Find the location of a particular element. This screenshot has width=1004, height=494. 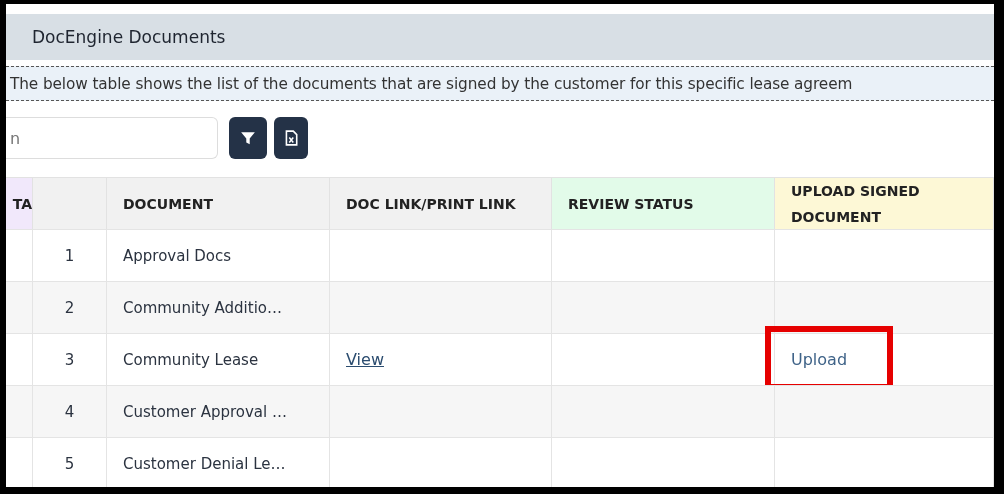

row-number: 2 is located at coordinates (70, 307).